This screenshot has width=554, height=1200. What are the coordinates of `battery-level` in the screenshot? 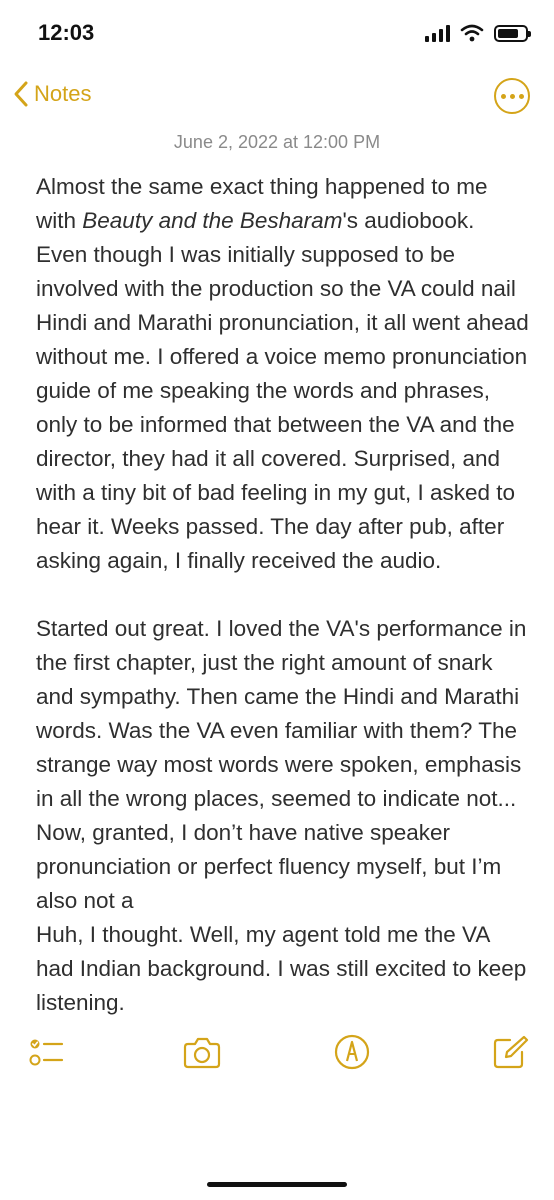 It's located at (508, 33).